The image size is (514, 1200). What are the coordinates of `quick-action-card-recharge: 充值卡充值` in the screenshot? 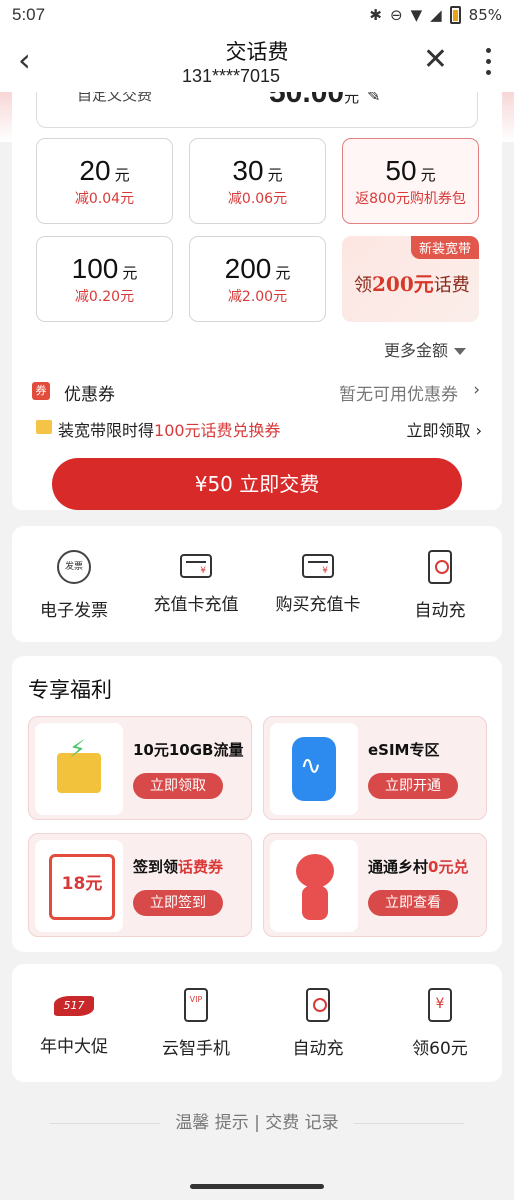 It's located at (196, 582).